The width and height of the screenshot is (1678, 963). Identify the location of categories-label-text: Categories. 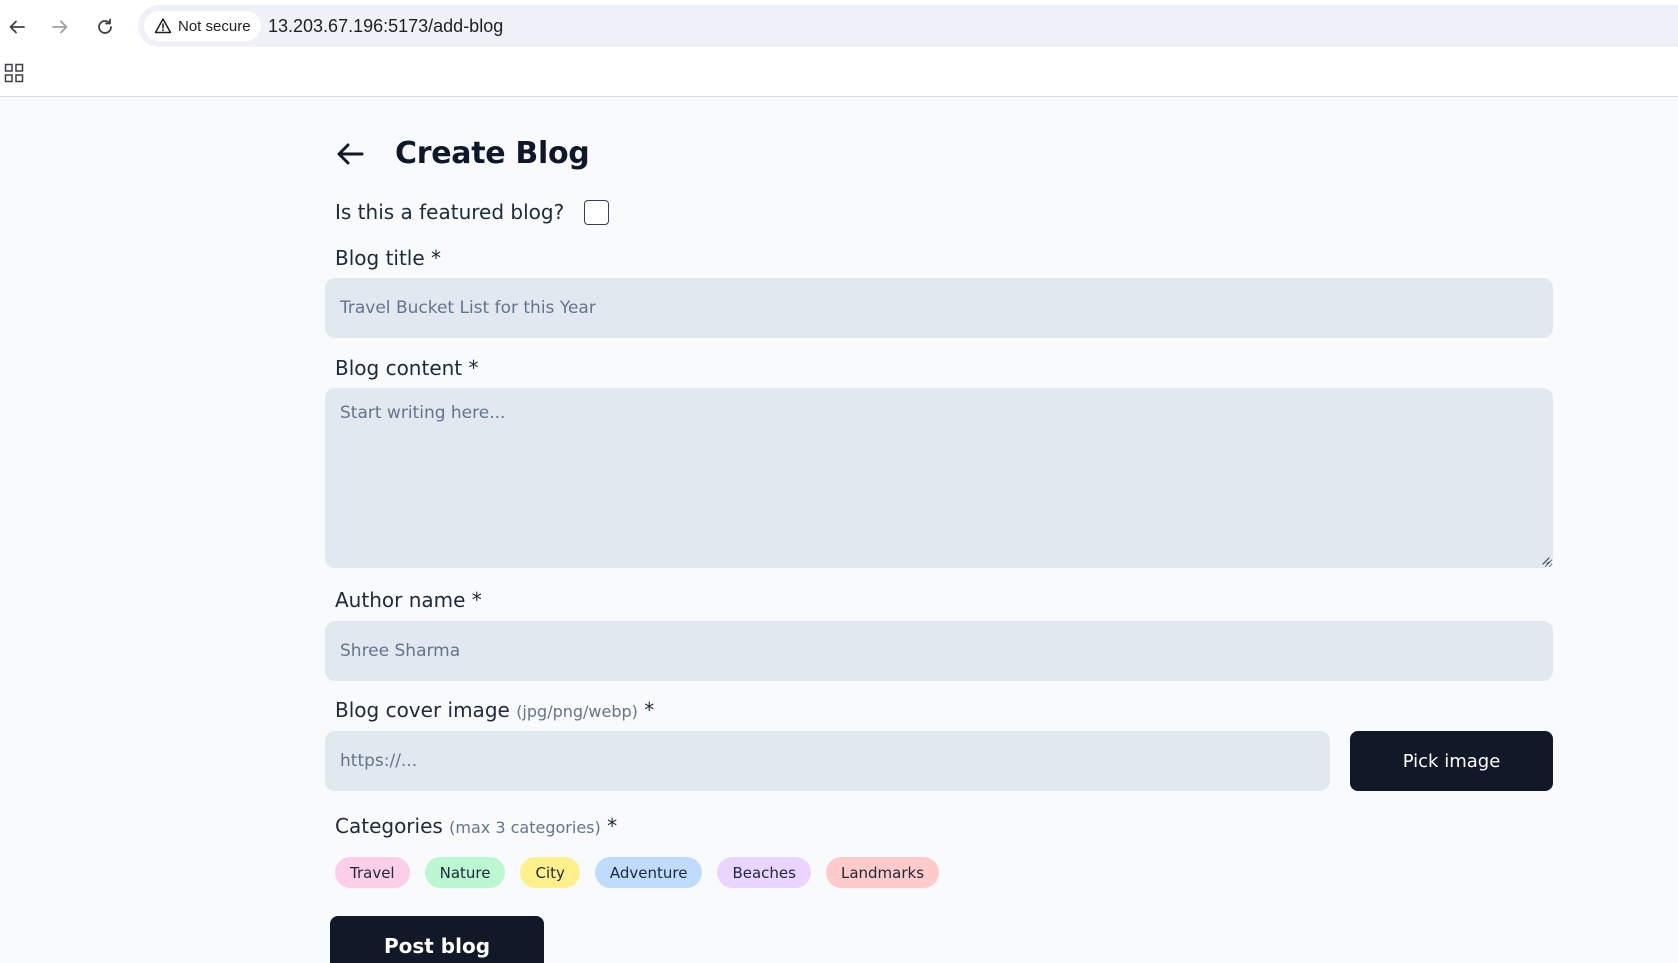
(389, 826).